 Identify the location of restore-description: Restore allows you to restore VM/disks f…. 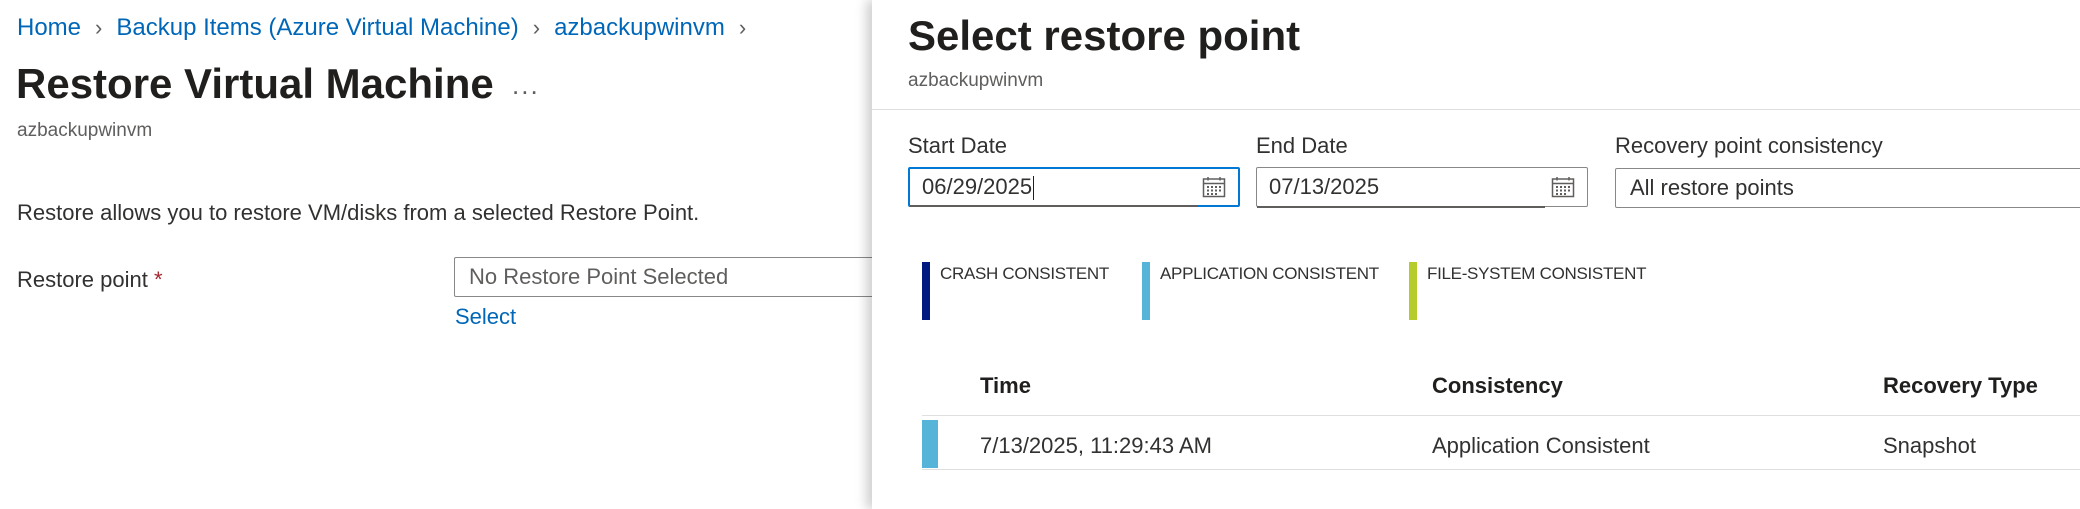
(358, 212).